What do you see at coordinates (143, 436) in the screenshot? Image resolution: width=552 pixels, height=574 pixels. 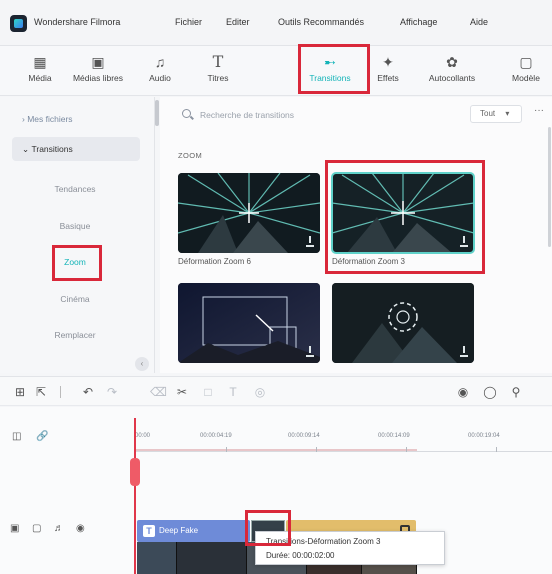 I see `ruler-tick: 00:00` at bounding box center [143, 436].